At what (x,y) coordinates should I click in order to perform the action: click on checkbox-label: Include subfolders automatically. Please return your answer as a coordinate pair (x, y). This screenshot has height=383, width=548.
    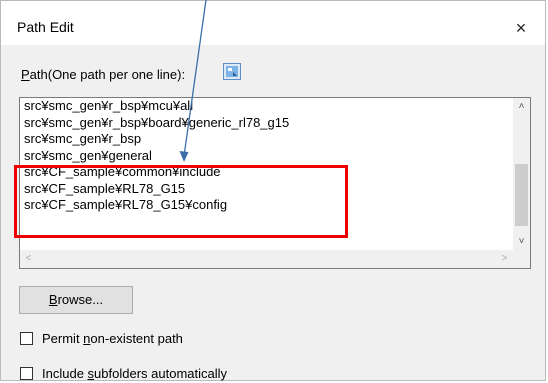
    Looking at the image, I should click on (134, 373).